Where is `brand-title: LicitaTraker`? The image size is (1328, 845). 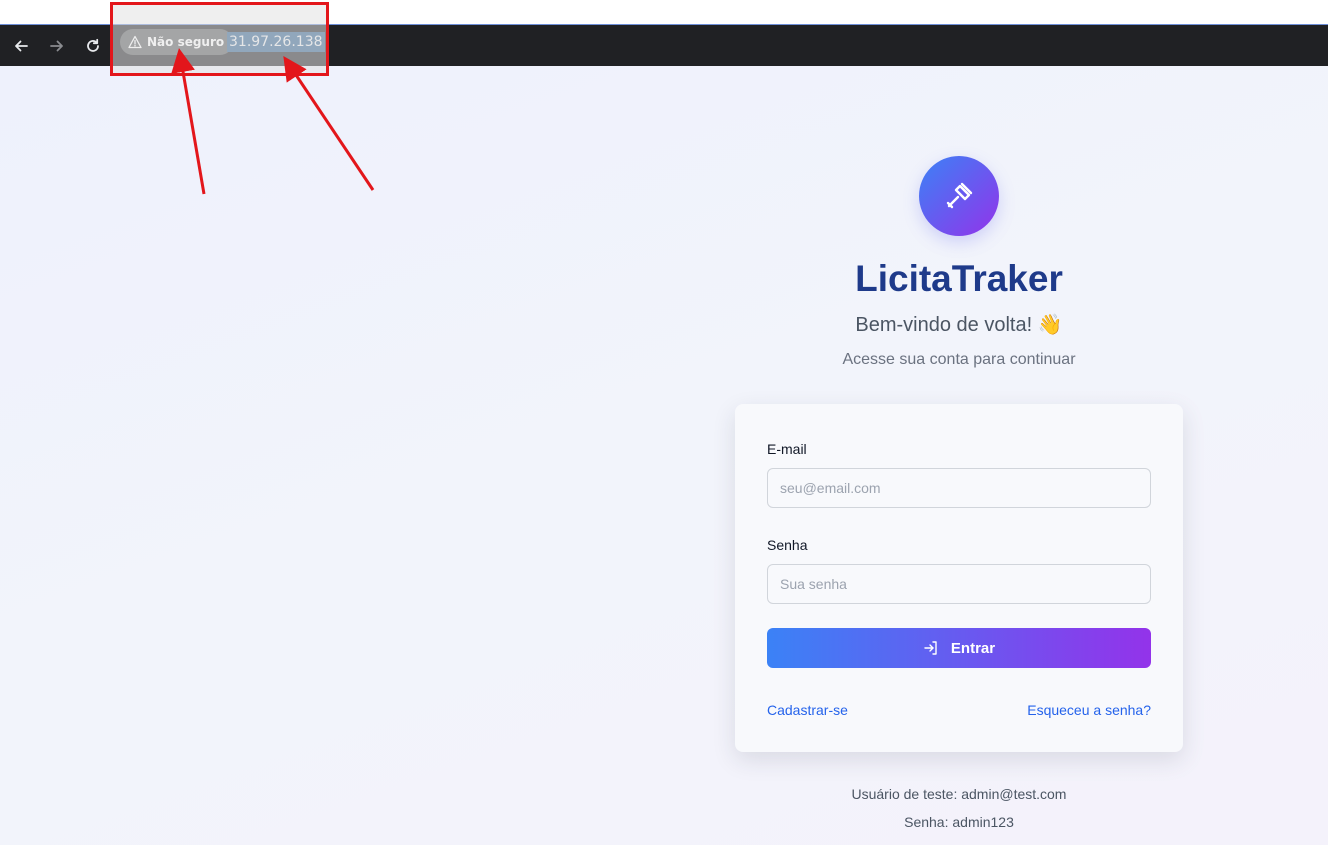 brand-title: LicitaTraker is located at coordinates (959, 278).